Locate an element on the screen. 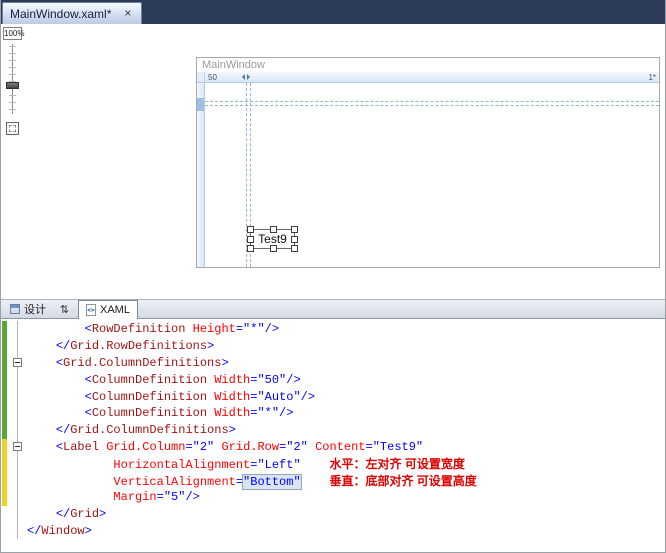 The height and width of the screenshot is (553, 666). tab-design: 设计 is located at coordinates (28, 309).